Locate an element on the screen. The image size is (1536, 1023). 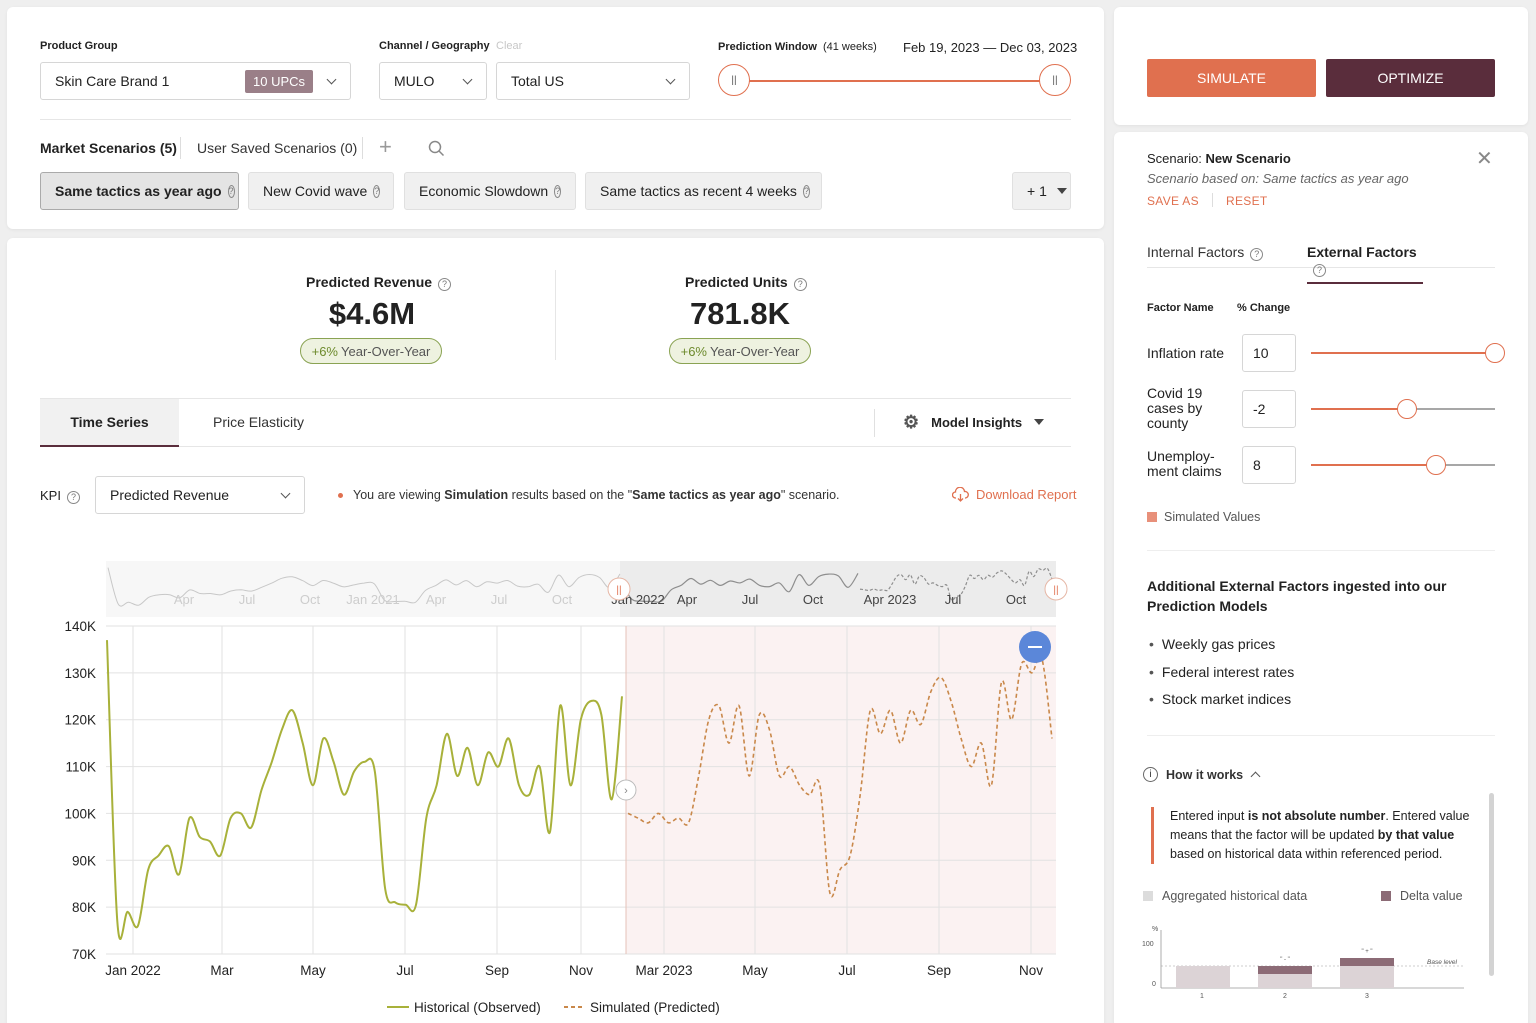
factor-name-header: Factor Name is located at coordinates (1180, 308).